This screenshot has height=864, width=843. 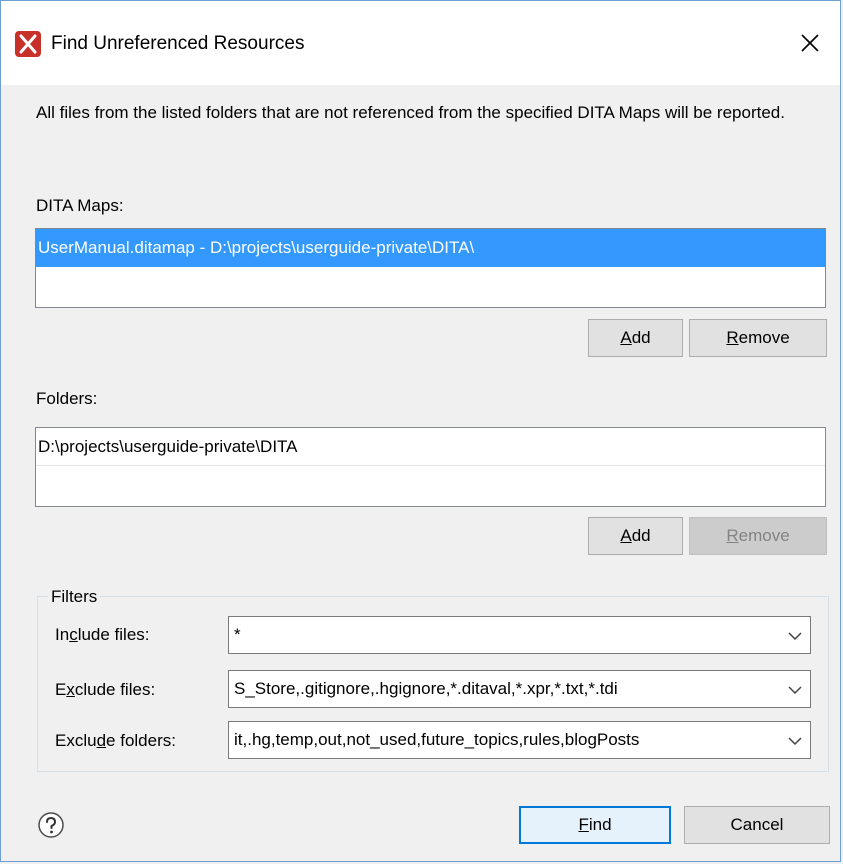 I want to click on folders-remove-mnemonic: R, so click(x=732, y=535).